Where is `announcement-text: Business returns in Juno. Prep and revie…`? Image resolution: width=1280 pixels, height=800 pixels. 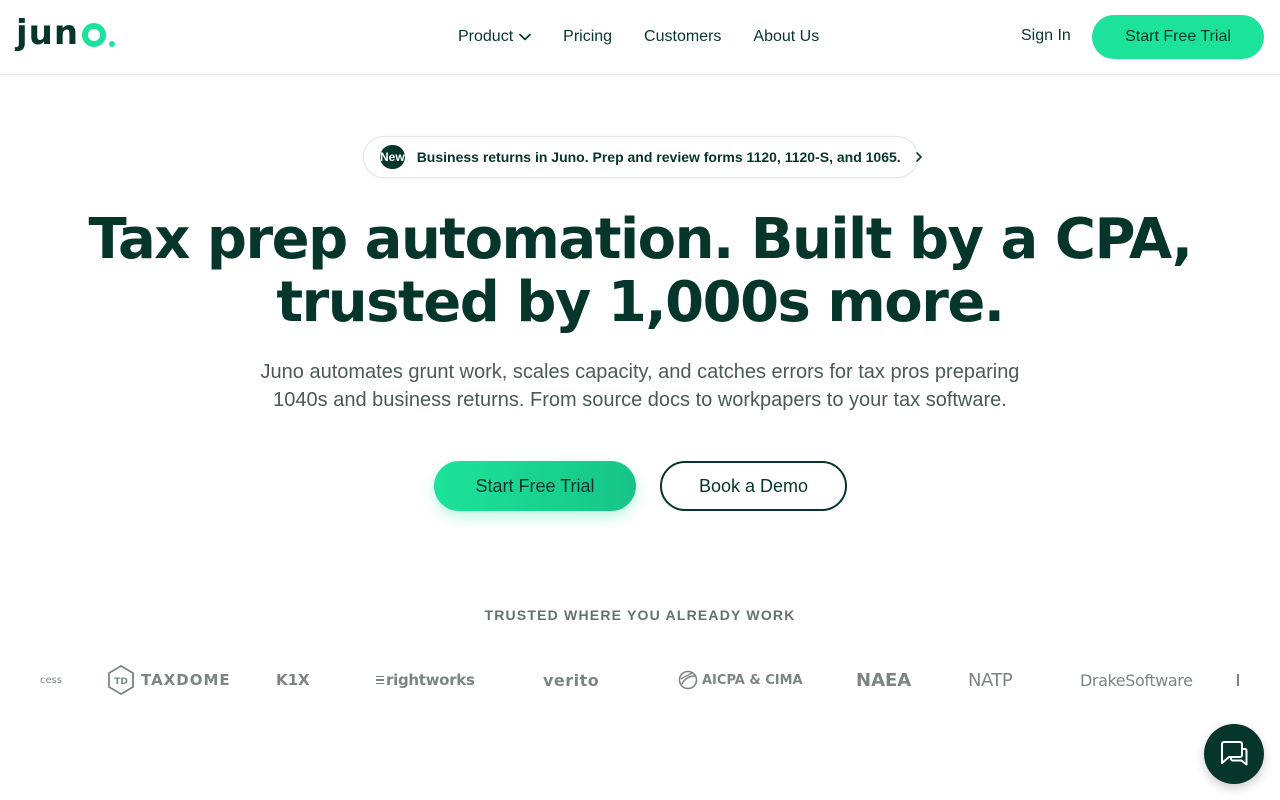
announcement-text: Business returns in Juno. Prep and revie… is located at coordinates (658, 157).